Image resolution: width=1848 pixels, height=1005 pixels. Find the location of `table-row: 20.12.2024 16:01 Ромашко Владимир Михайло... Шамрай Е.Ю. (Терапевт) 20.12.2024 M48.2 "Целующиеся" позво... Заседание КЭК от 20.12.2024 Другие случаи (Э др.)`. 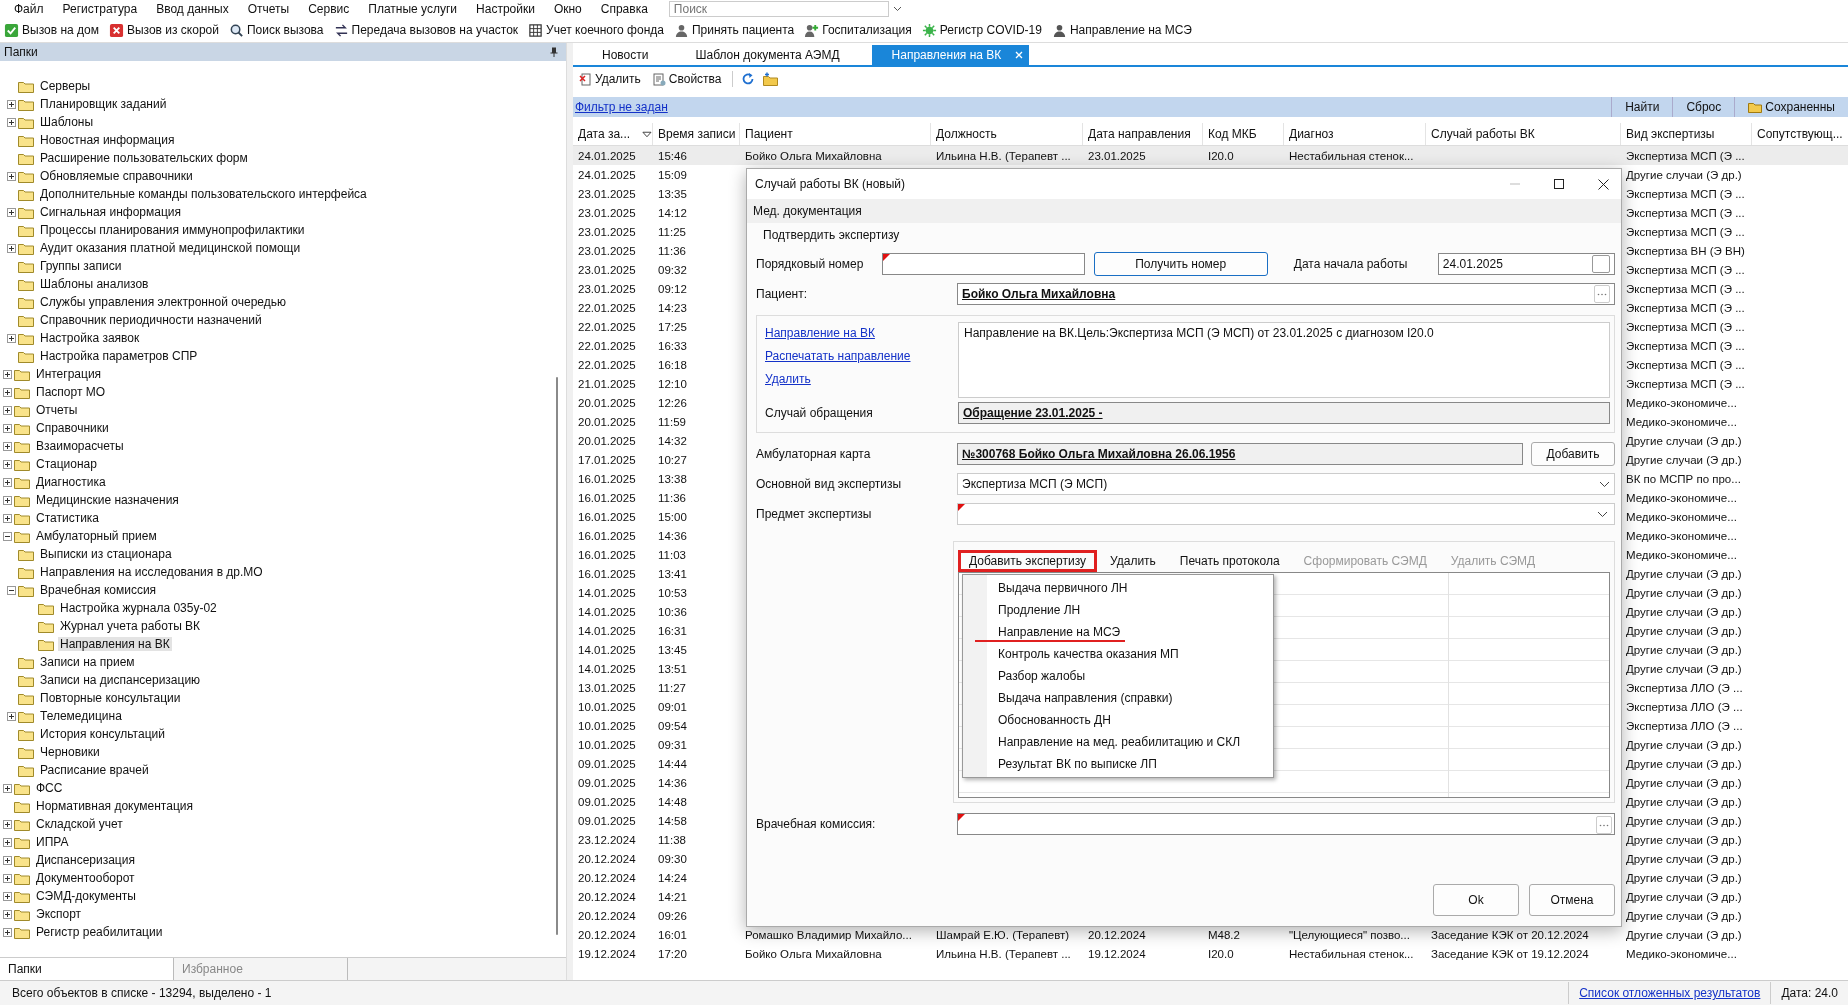

table-row: 20.12.2024 16:01 Ромашко Владимир Михайло... Шамрай Е.Ю. (Терапевт) 20.12.2024 M48.2 "Целующиеся" позво... Заседание КЭК от 20.12.2024 Другие случаи (Э др.) is located at coordinates (1210, 934).